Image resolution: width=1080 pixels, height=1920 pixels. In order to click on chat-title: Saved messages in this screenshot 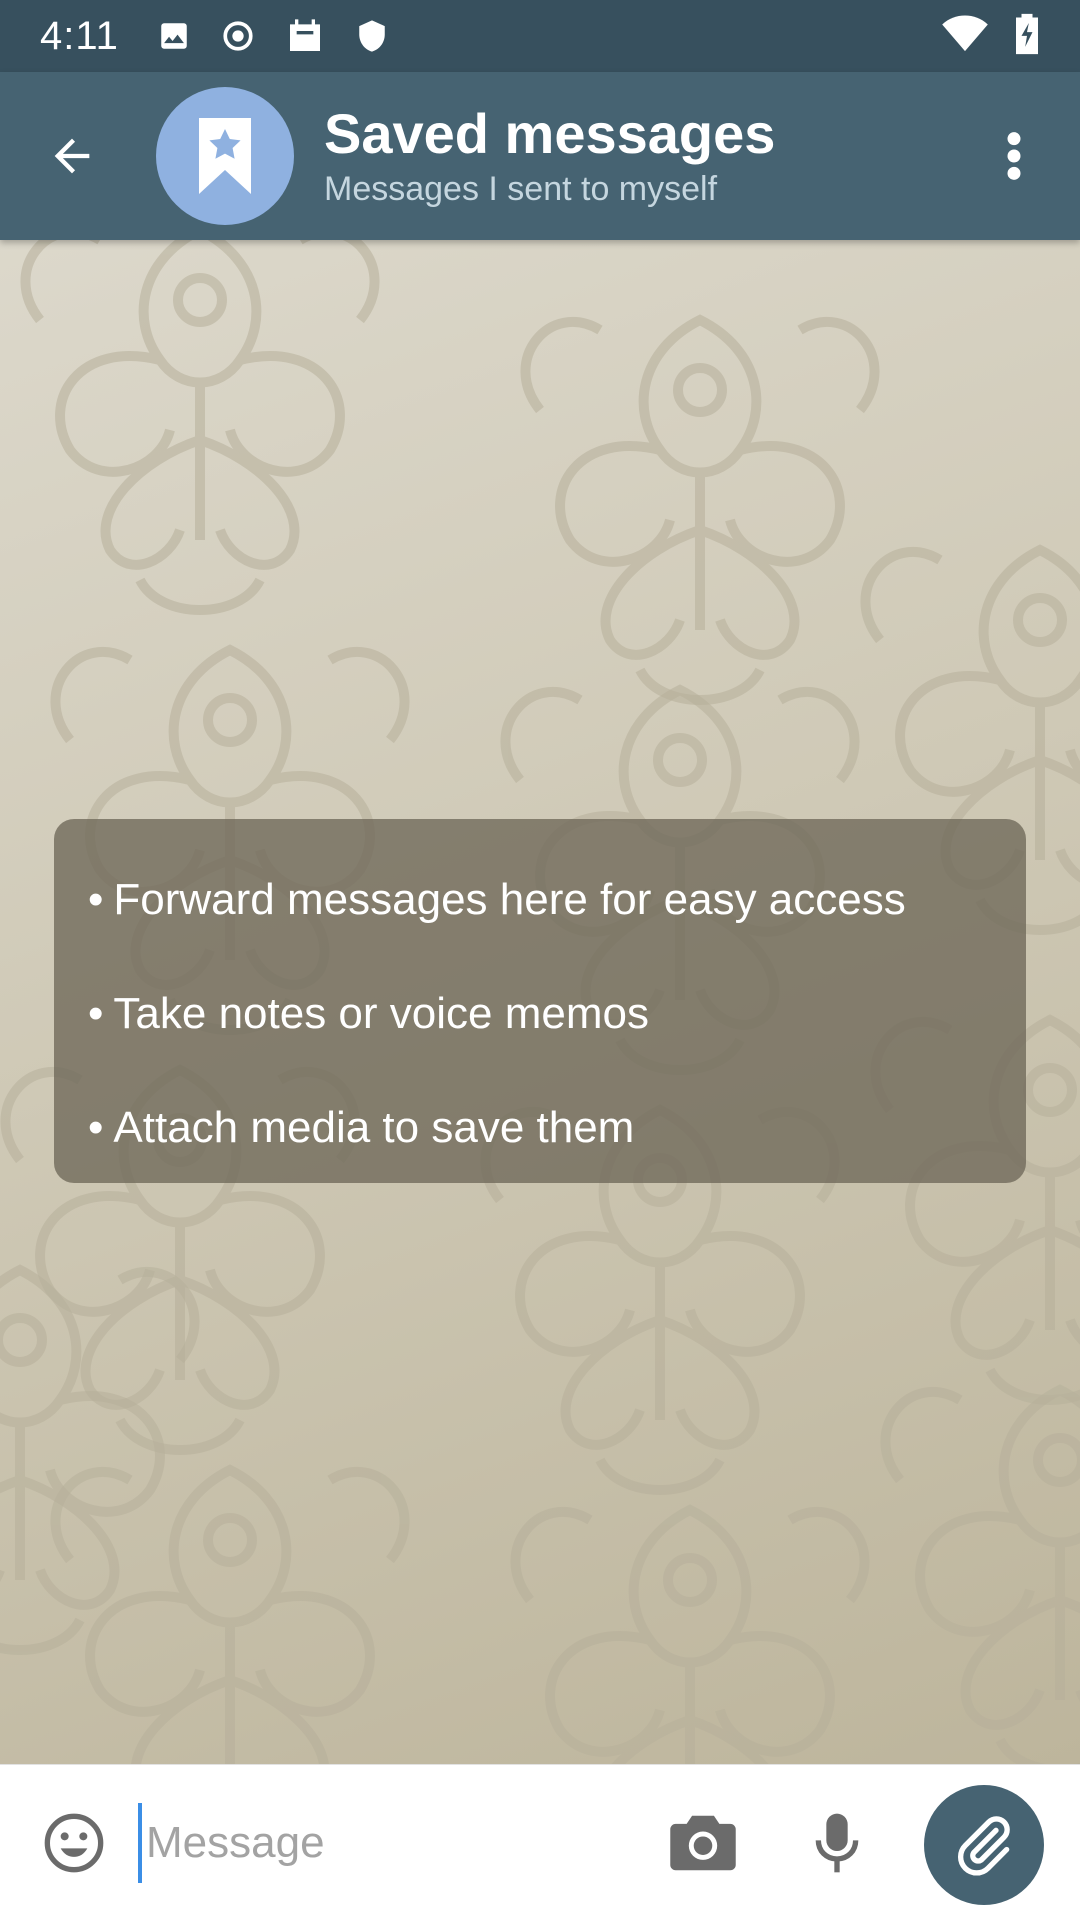, I will do `click(550, 133)`.